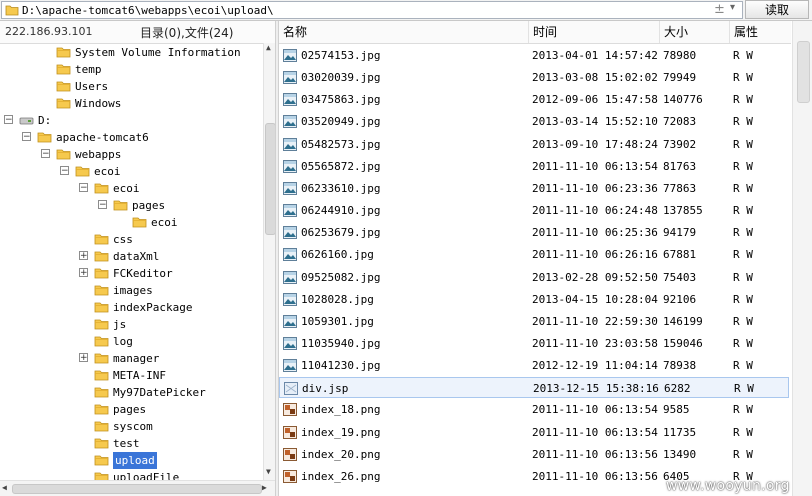 This screenshot has width=812, height=496. What do you see at coordinates (534, 321) in the screenshot?
I see `file-row: 1059301.jpg 2011-11-10 22:59:30 146199 R W` at bounding box center [534, 321].